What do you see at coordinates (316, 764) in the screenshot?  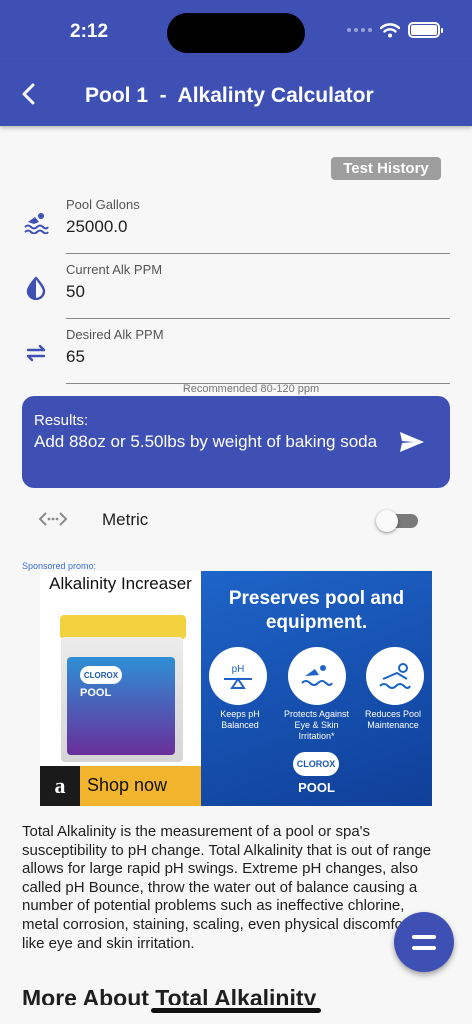 I see `clorox-logo: CLOROX` at bounding box center [316, 764].